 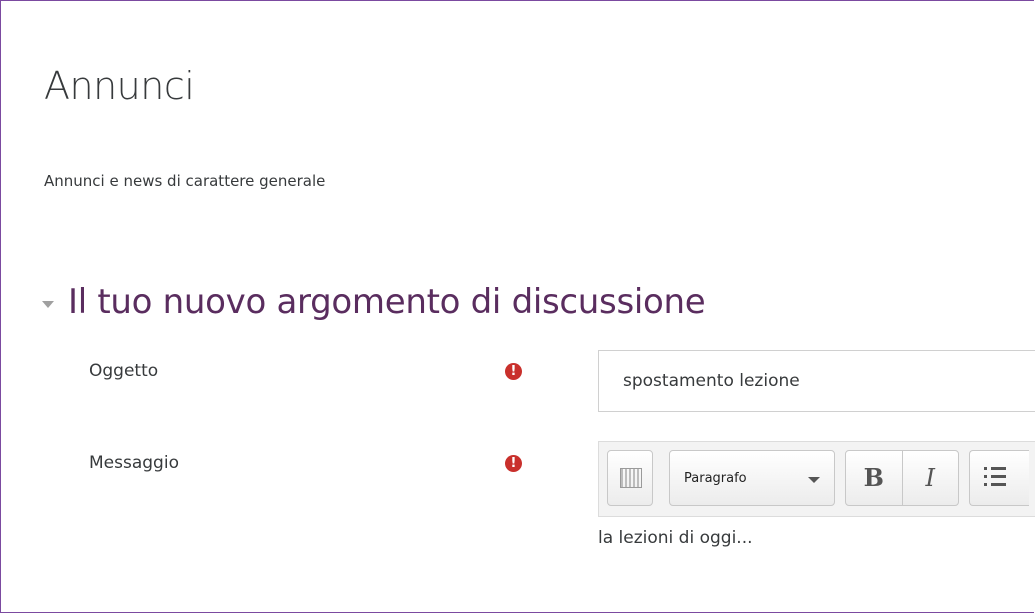 I want to click on collapse-caret-icon, so click(x=48, y=304).